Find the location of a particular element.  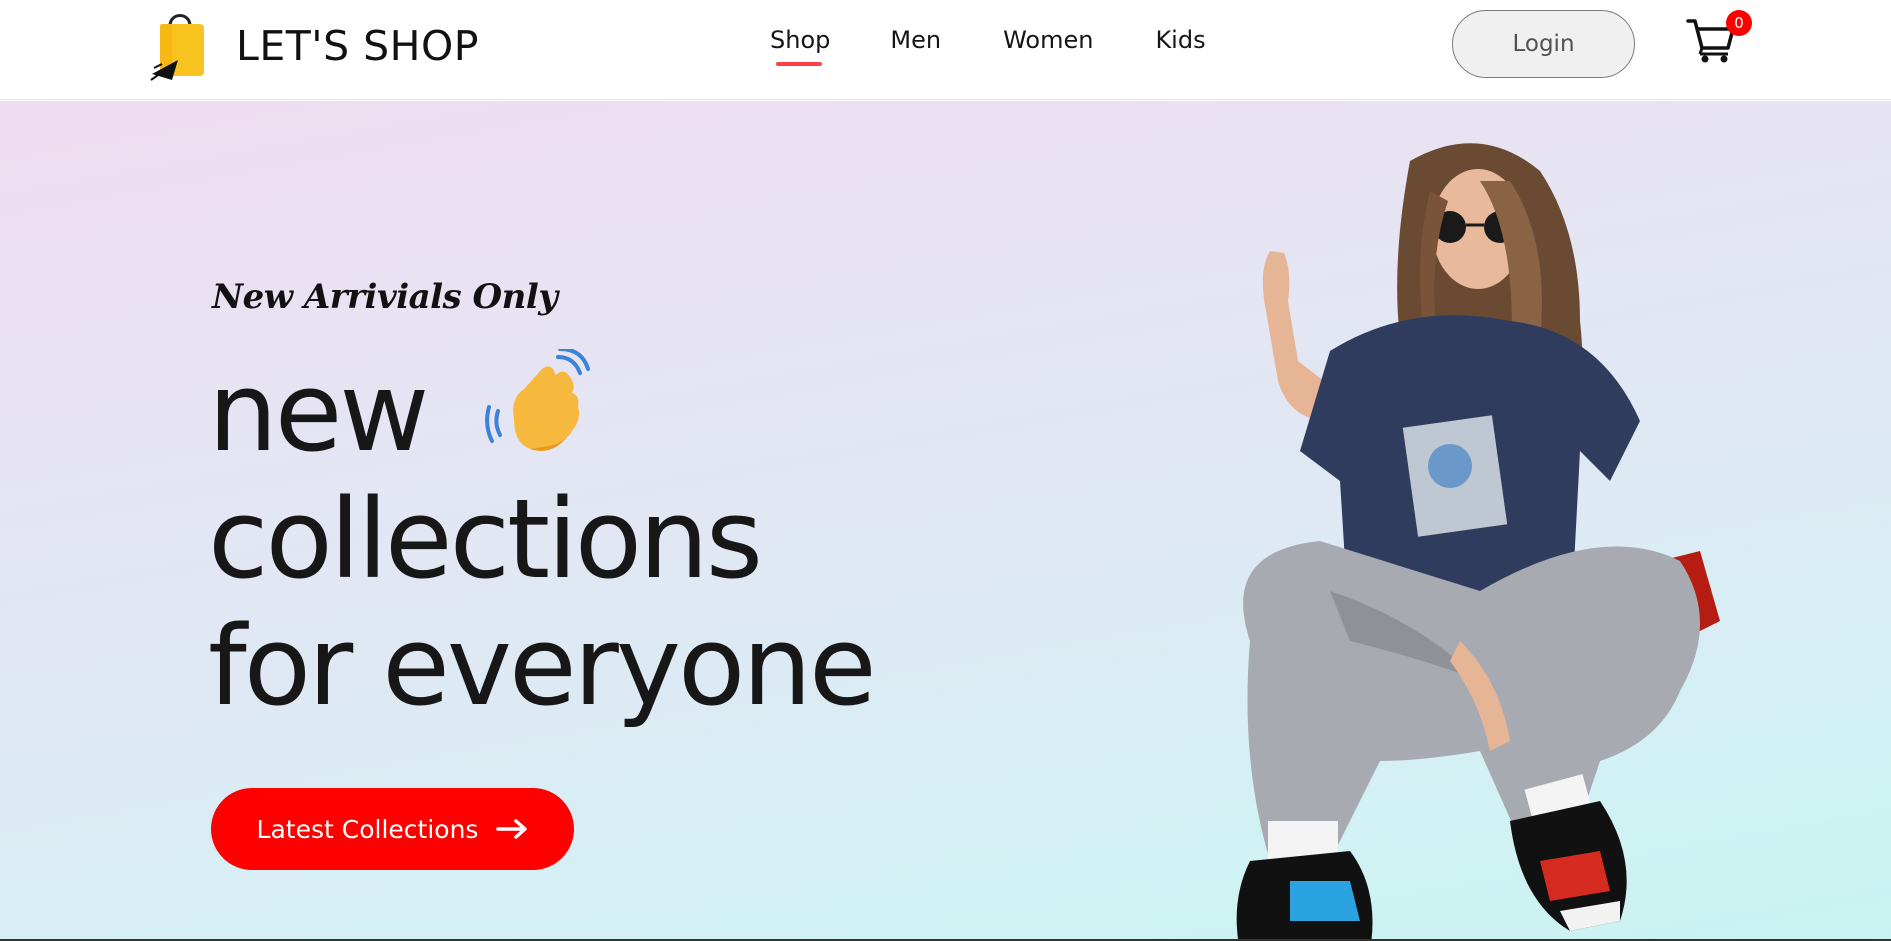

nav-item-label: Men is located at coordinates (916, 40).